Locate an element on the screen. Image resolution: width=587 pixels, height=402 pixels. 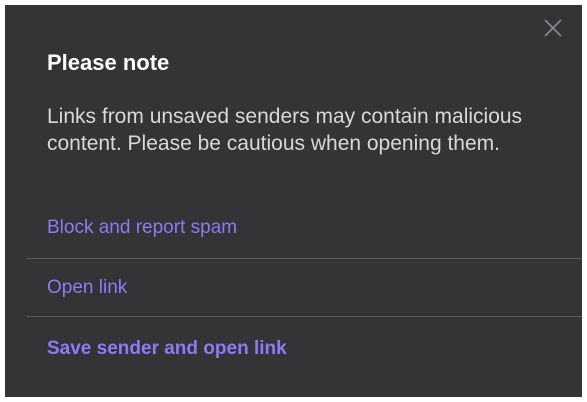
close-button is located at coordinates (553, 28).